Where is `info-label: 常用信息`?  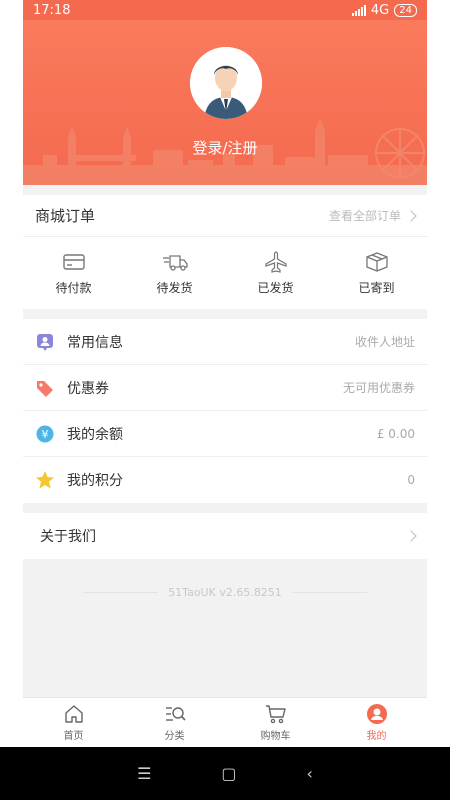 info-label: 常用信息 is located at coordinates (95, 342).